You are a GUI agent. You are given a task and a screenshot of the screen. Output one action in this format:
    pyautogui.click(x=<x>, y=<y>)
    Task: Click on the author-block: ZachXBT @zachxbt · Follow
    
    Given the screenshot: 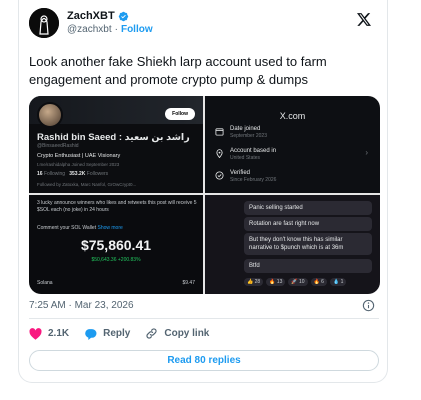 What is the action you would take?
    pyautogui.click(x=110, y=23)
    